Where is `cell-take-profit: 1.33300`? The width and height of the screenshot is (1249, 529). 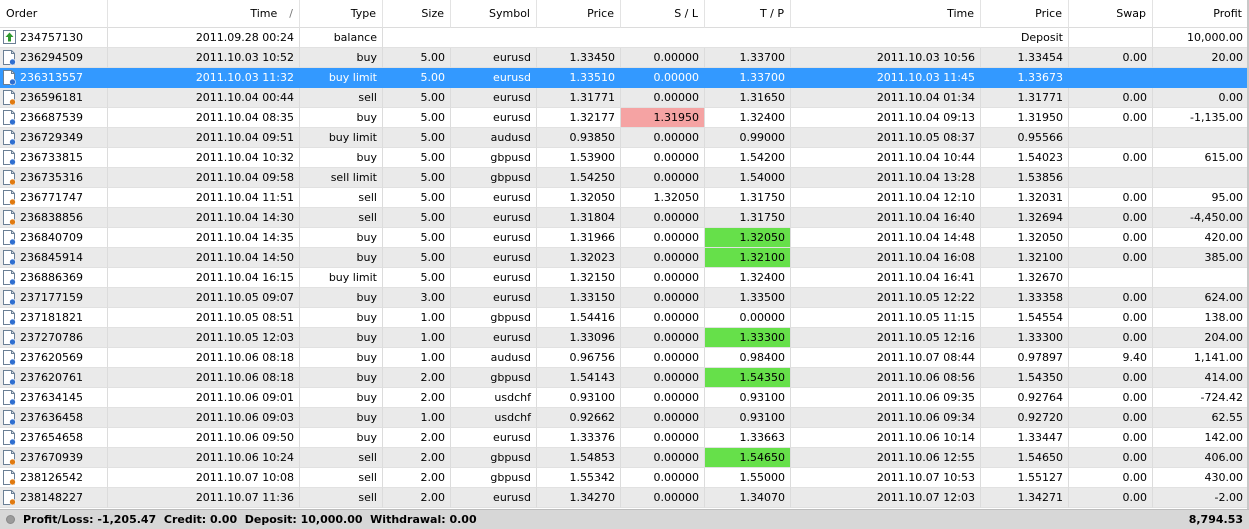 cell-take-profit: 1.33300 is located at coordinates (748, 338).